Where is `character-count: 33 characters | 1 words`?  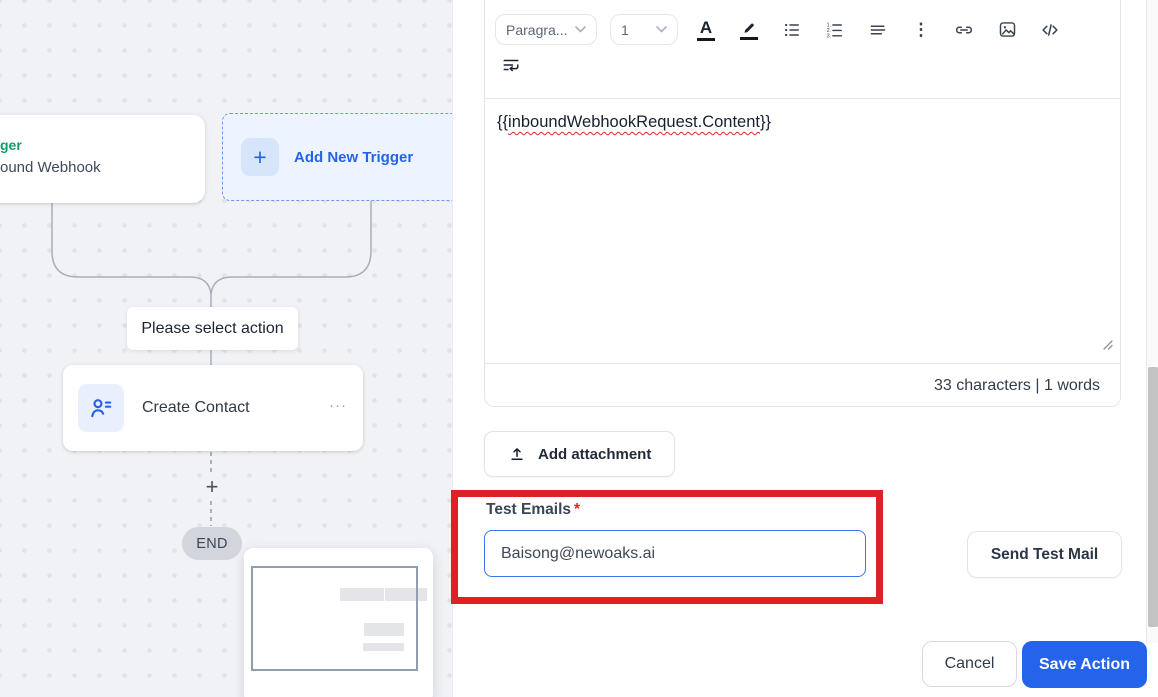 character-count: 33 characters | 1 words is located at coordinates (802, 385).